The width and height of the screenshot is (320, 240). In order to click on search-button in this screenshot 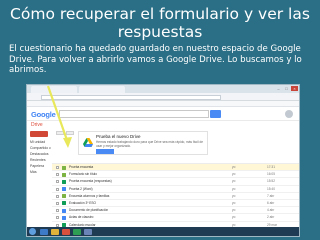, I will do `click(215, 114)`.